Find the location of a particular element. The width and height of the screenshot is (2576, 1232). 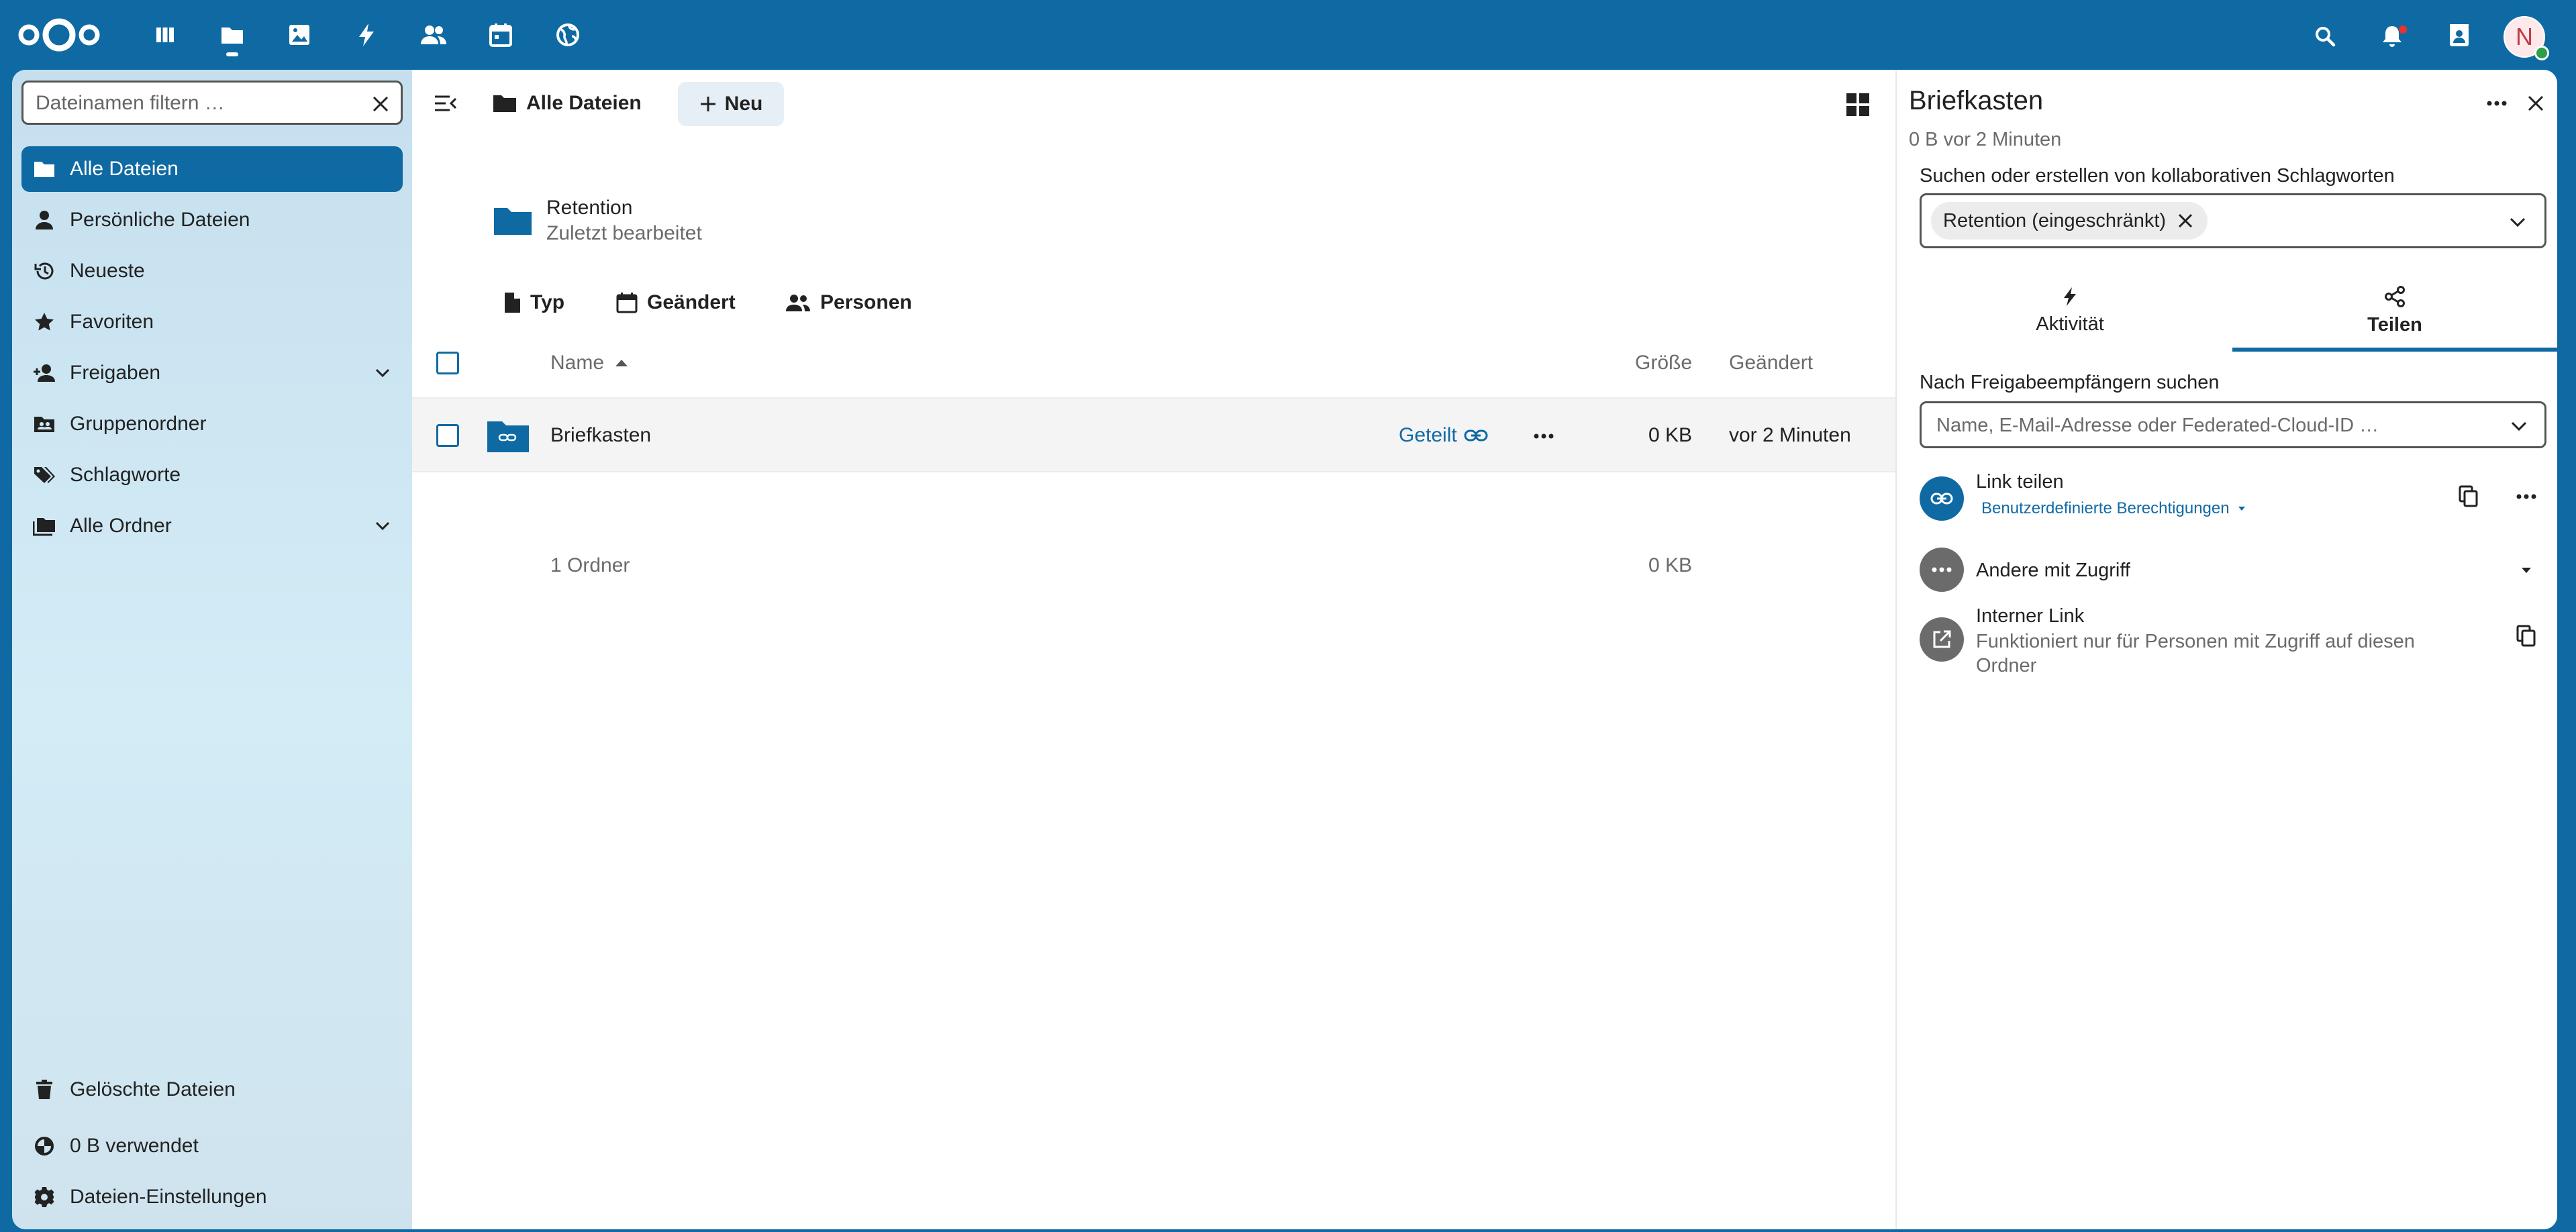

new-button: Neu is located at coordinates (731, 104).